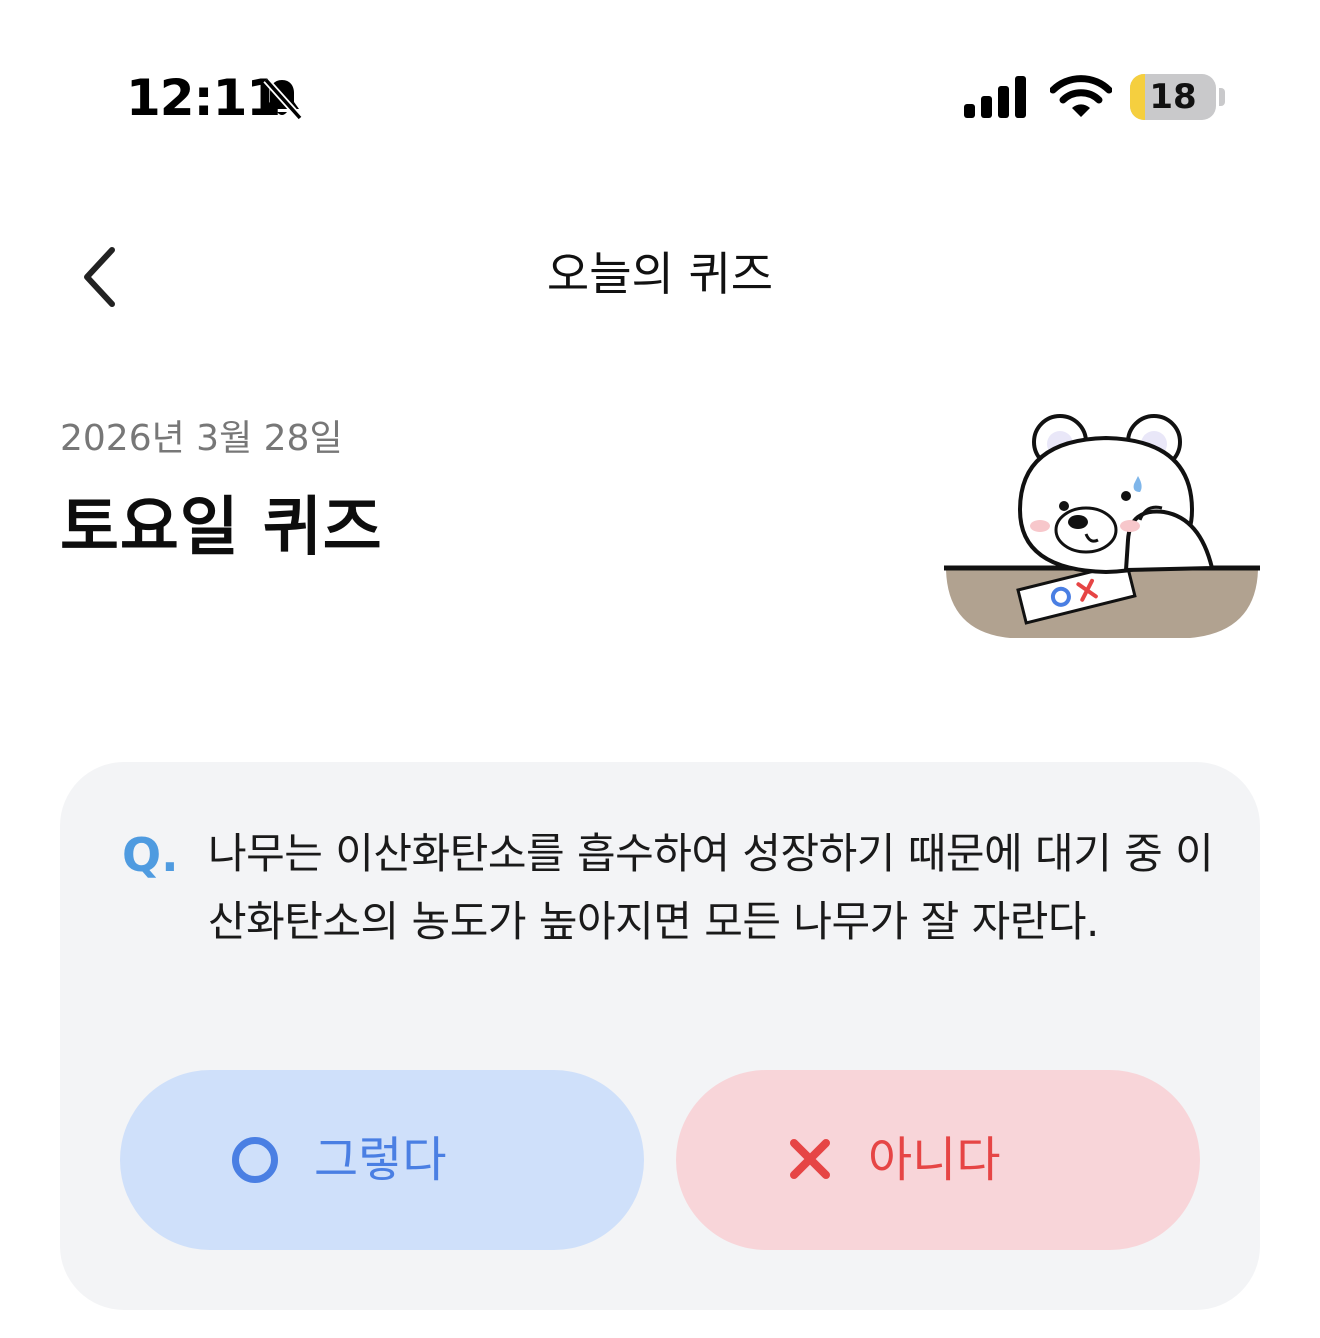 The height and width of the screenshot is (1338, 1320). What do you see at coordinates (660, 274) in the screenshot?
I see `page-title: 오늘의 퀴즈` at bounding box center [660, 274].